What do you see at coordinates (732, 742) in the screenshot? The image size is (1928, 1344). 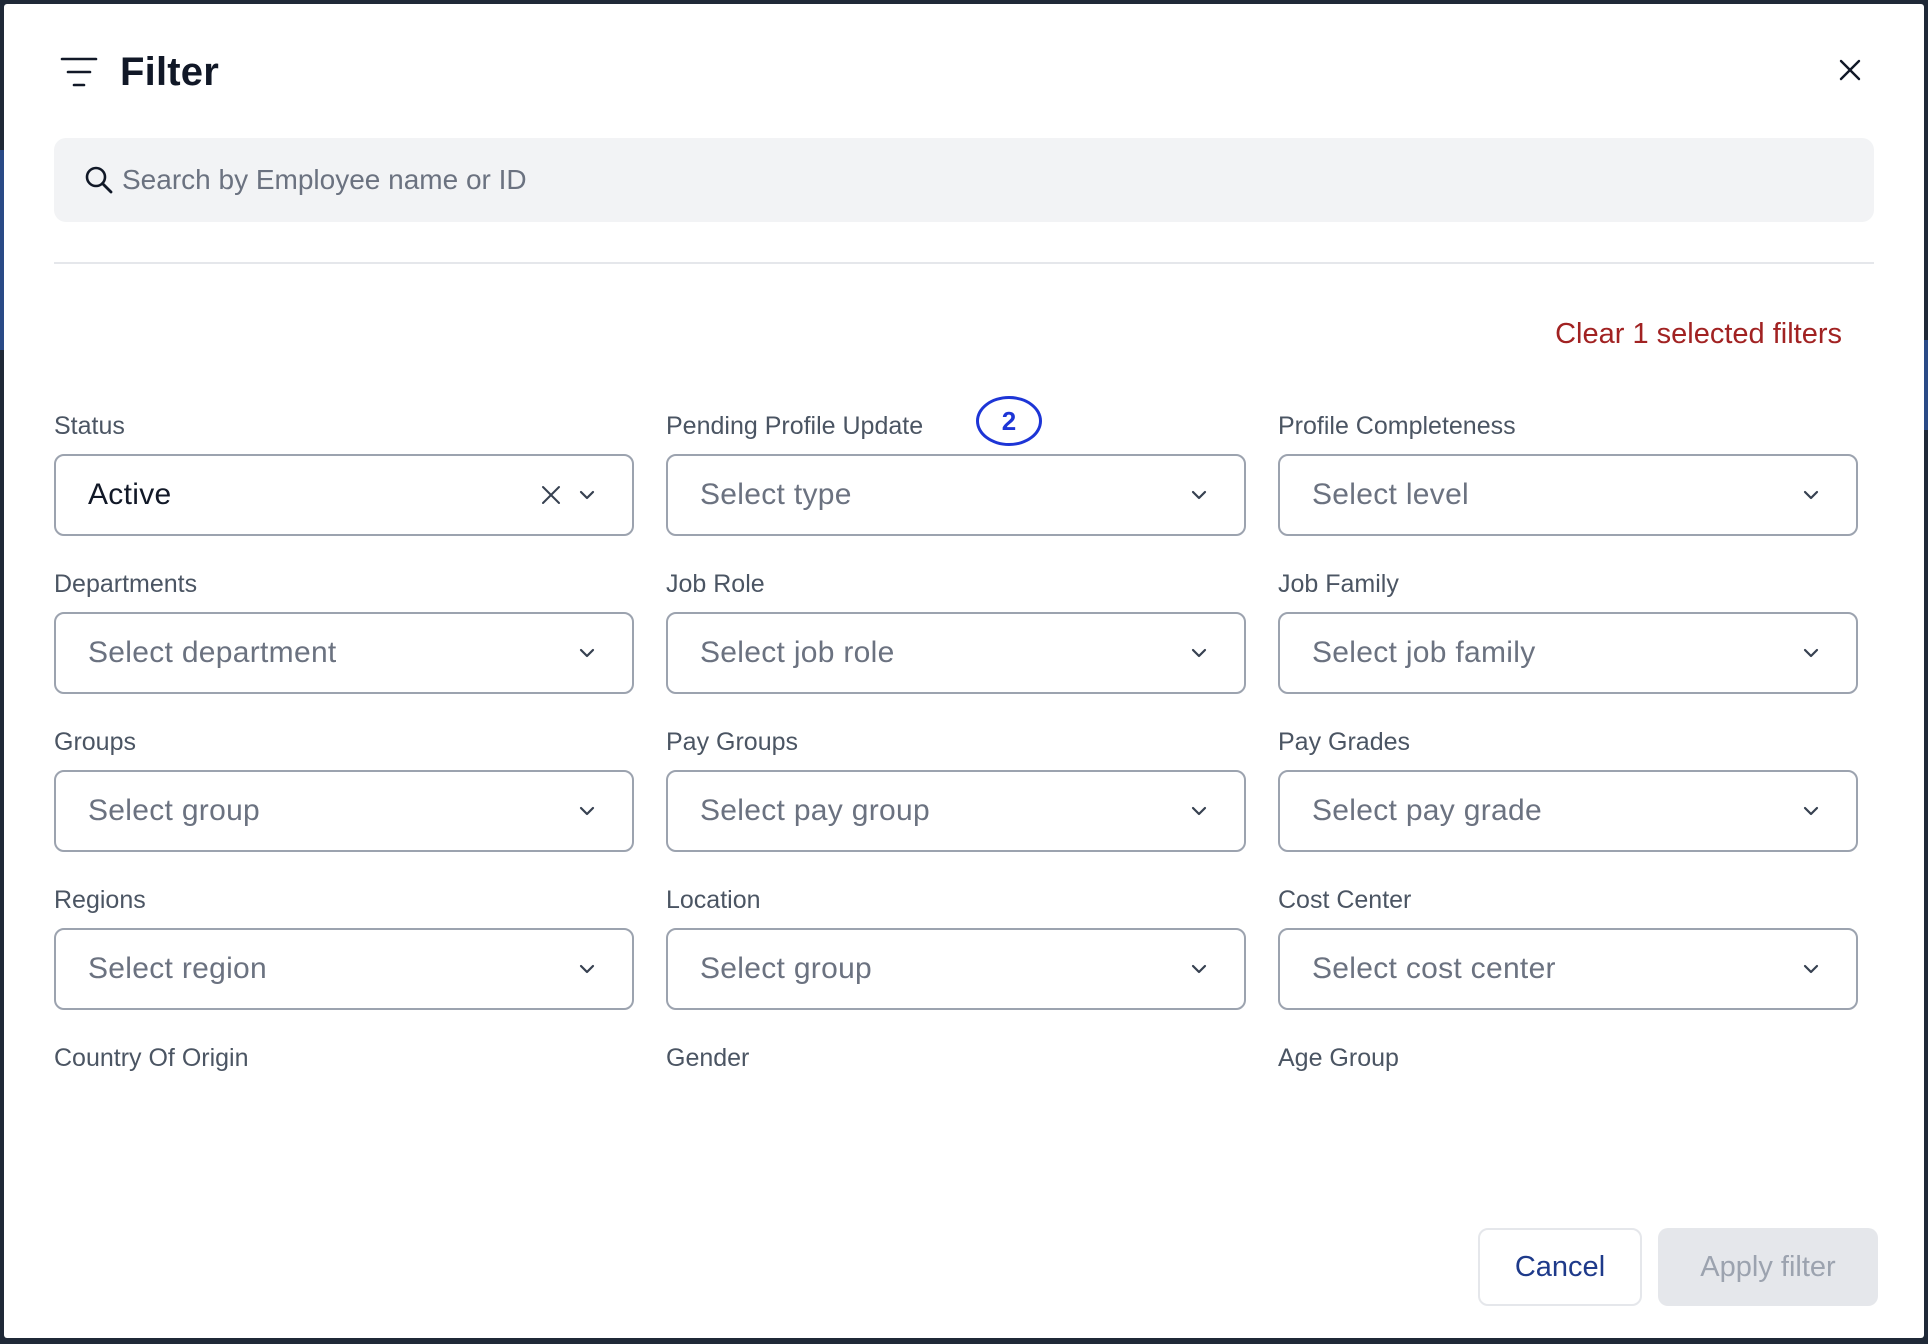 I see `field-label: Pay Groups` at bounding box center [732, 742].